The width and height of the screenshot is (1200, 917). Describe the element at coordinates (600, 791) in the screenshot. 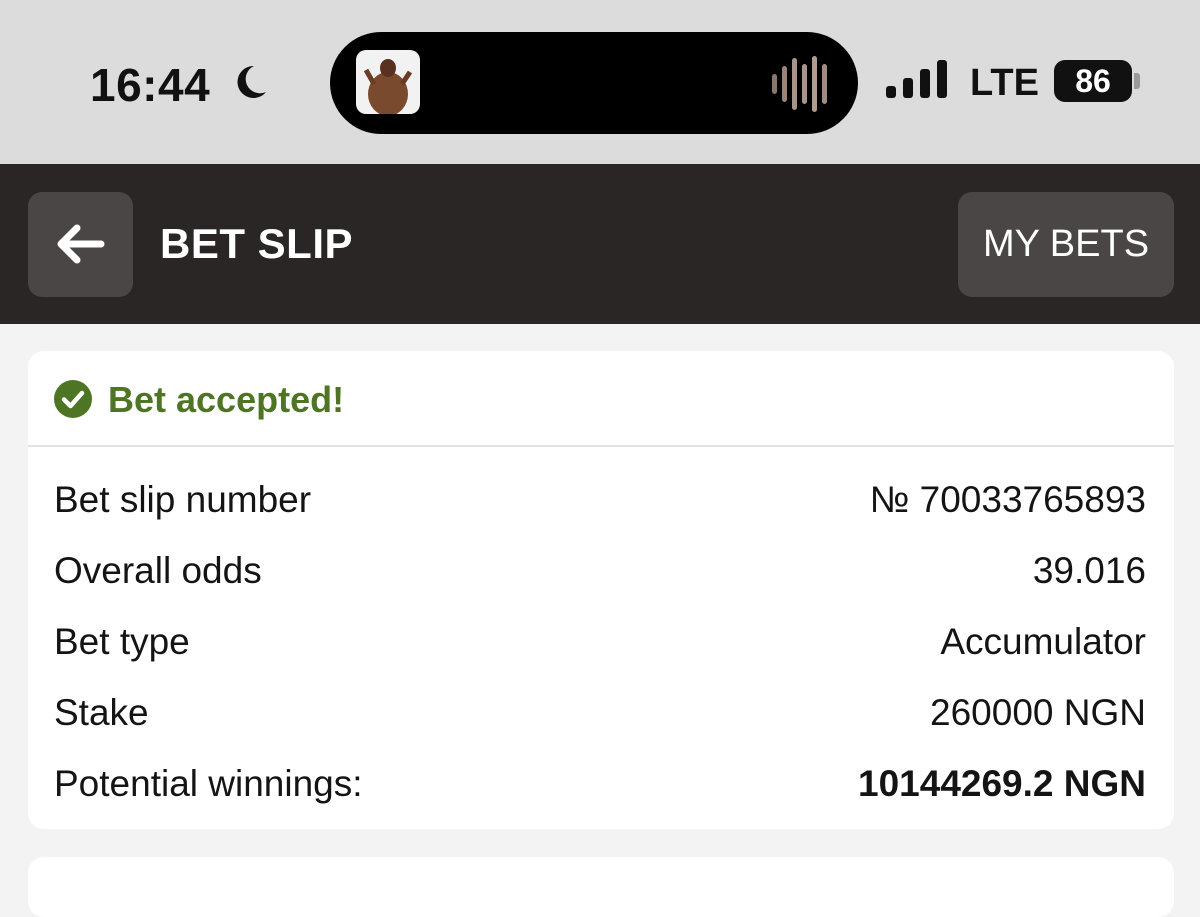

I see `detail-row-potential-winnings: Potential winnings: 10144269.2 NGN` at that location.